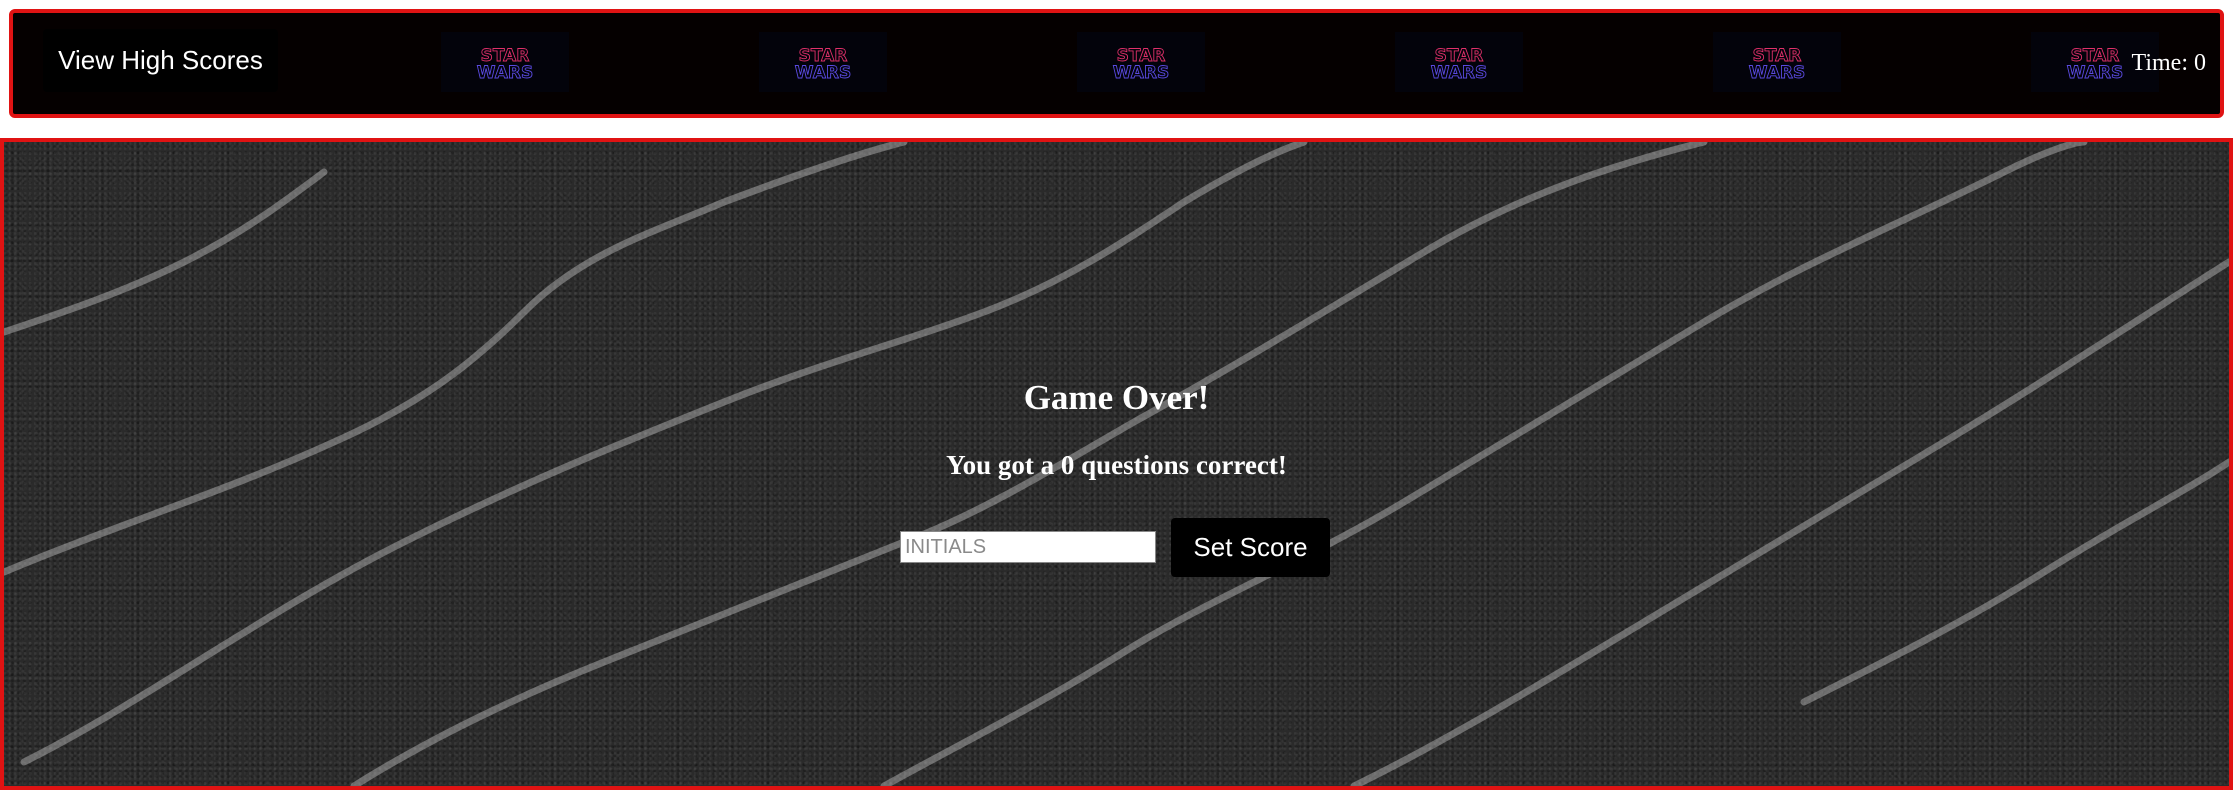  I want to click on initials-input, so click(1028, 547).